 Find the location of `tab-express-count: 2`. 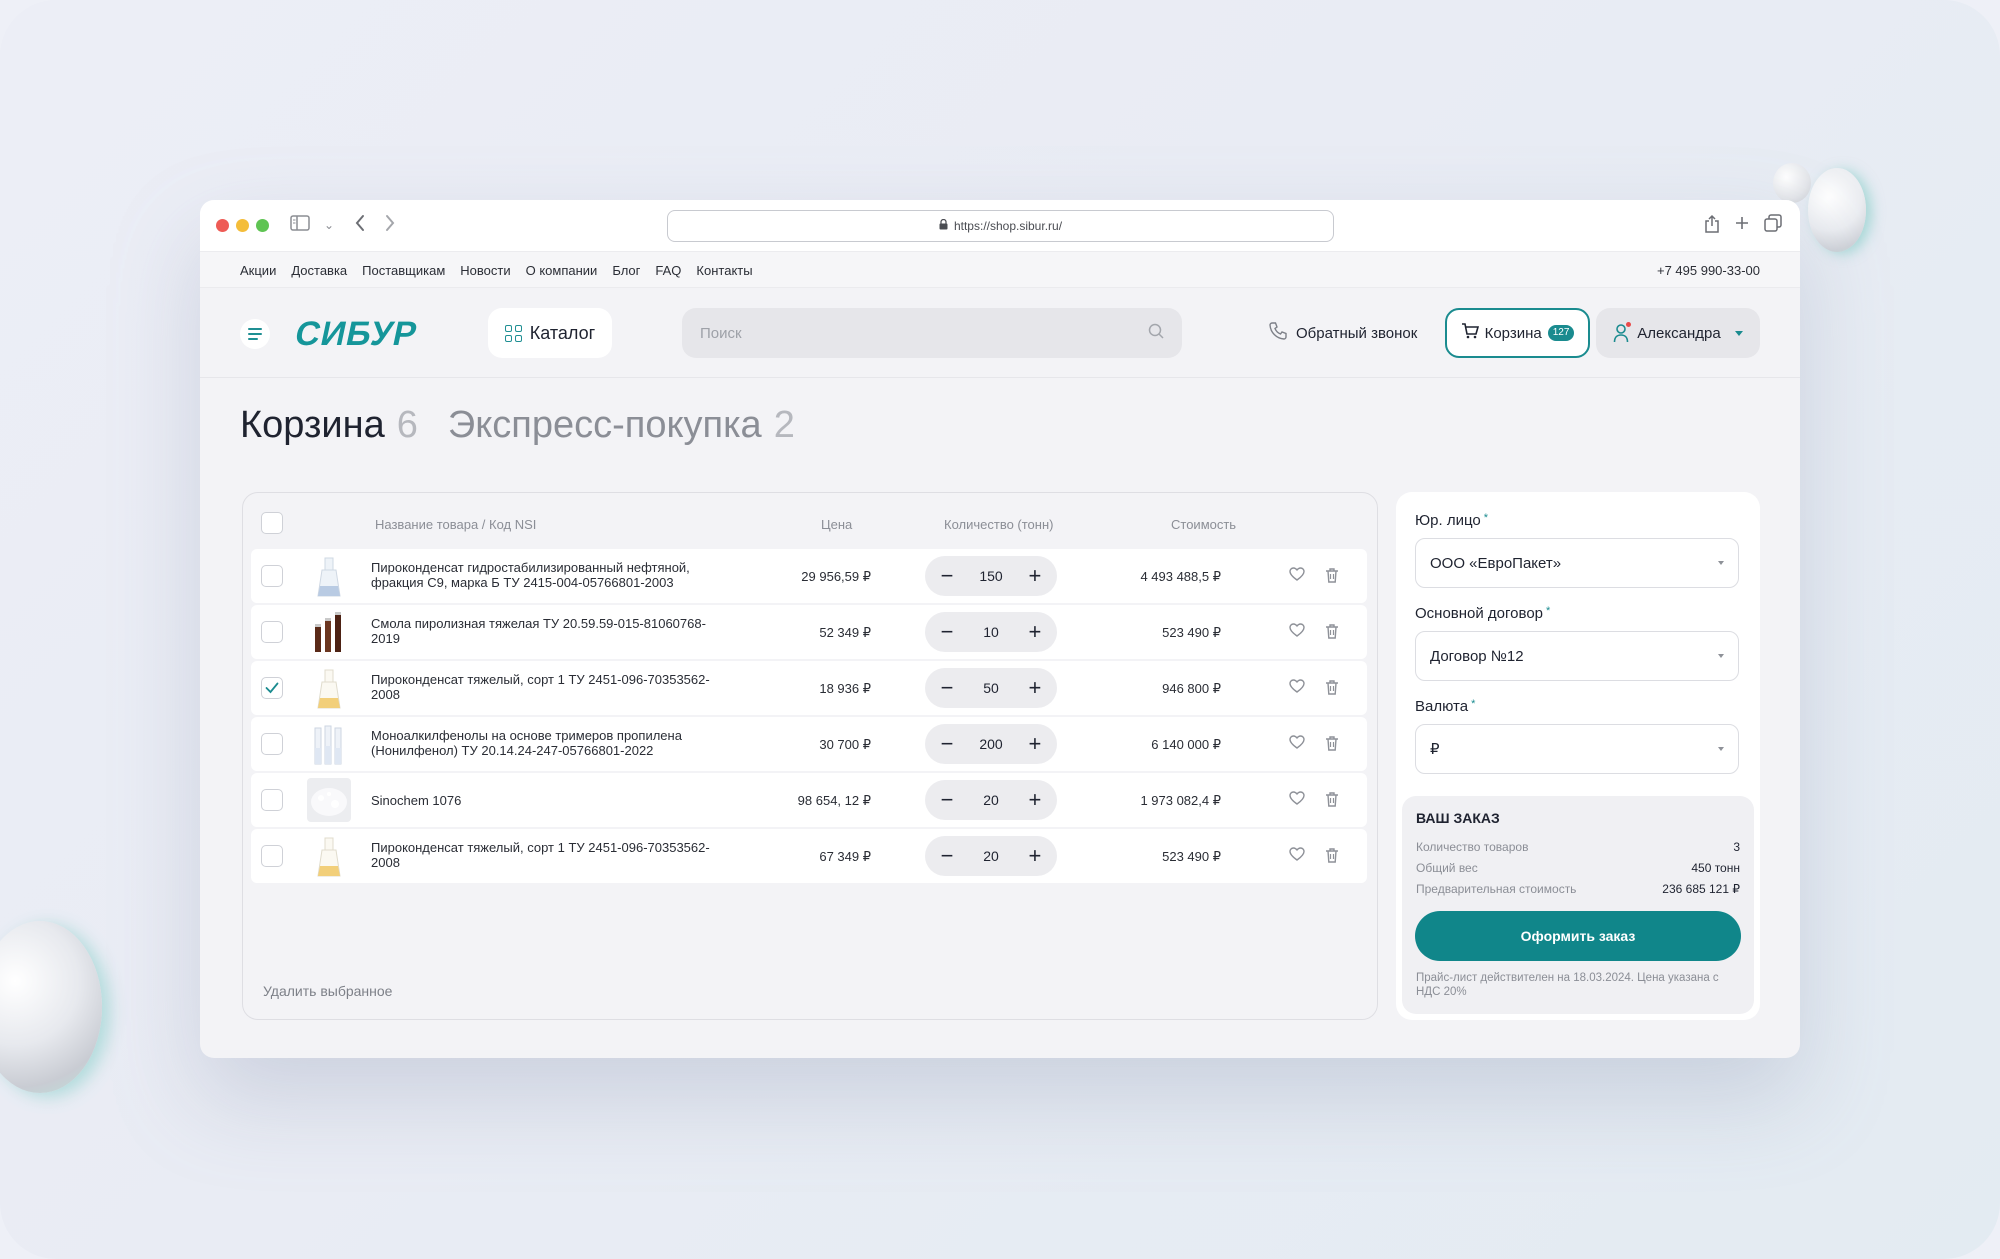

tab-express-count: 2 is located at coordinates (784, 425).